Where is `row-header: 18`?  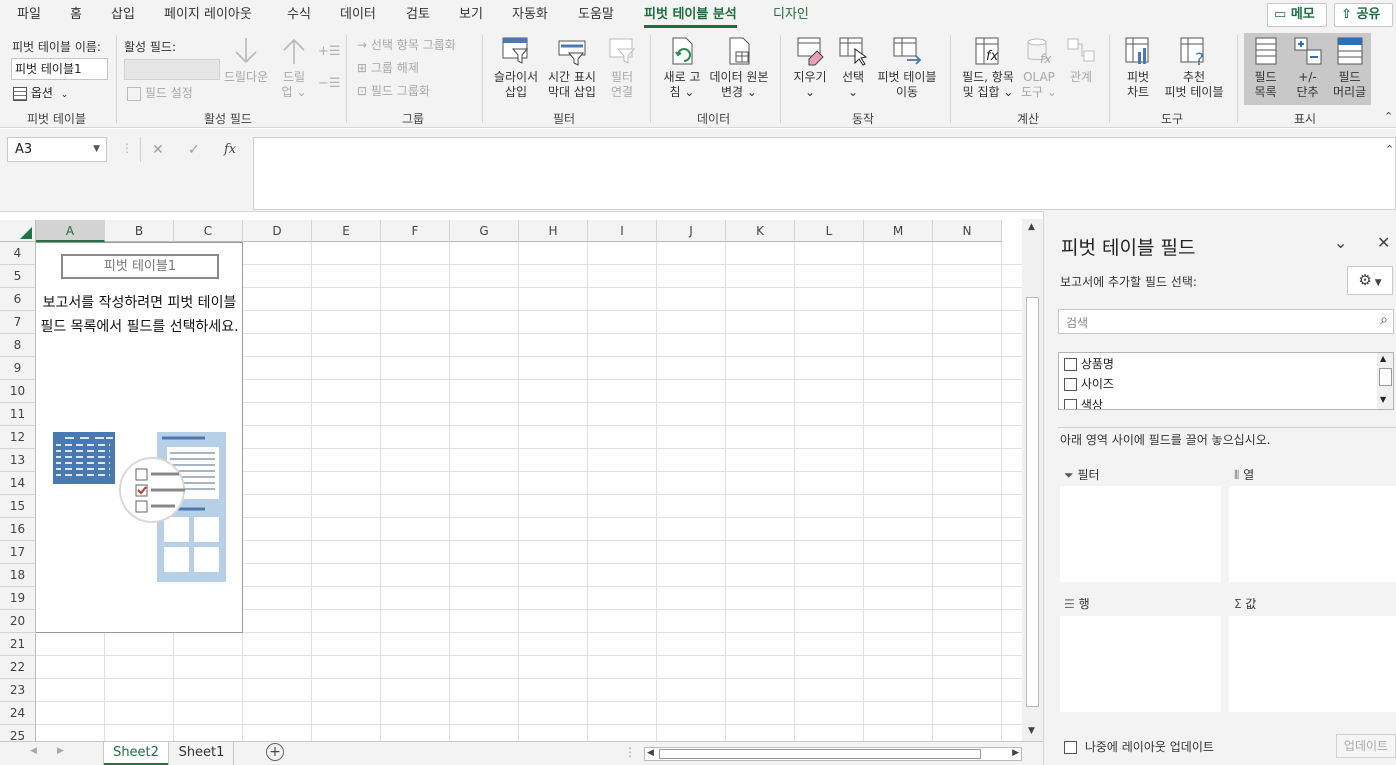
row-header: 18 is located at coordinates (18, 575).